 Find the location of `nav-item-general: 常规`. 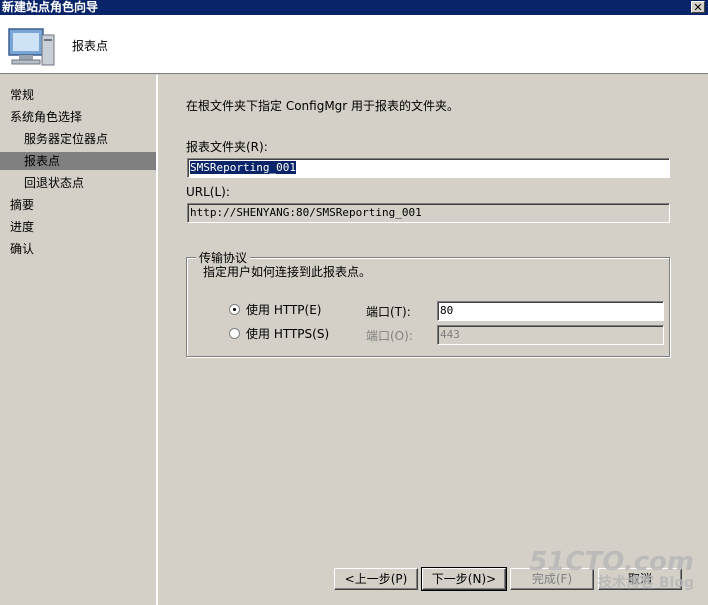

nav-item-general: 常规 is located at coordinates (78, 95).